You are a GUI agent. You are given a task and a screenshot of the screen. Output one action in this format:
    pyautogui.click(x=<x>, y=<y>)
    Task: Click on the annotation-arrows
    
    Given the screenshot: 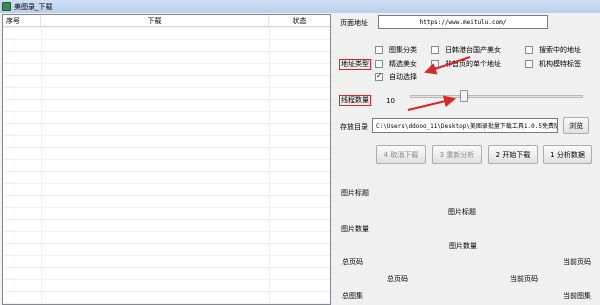 What is the action you would take?
    pyautogui.click(x=439, y=83)
    